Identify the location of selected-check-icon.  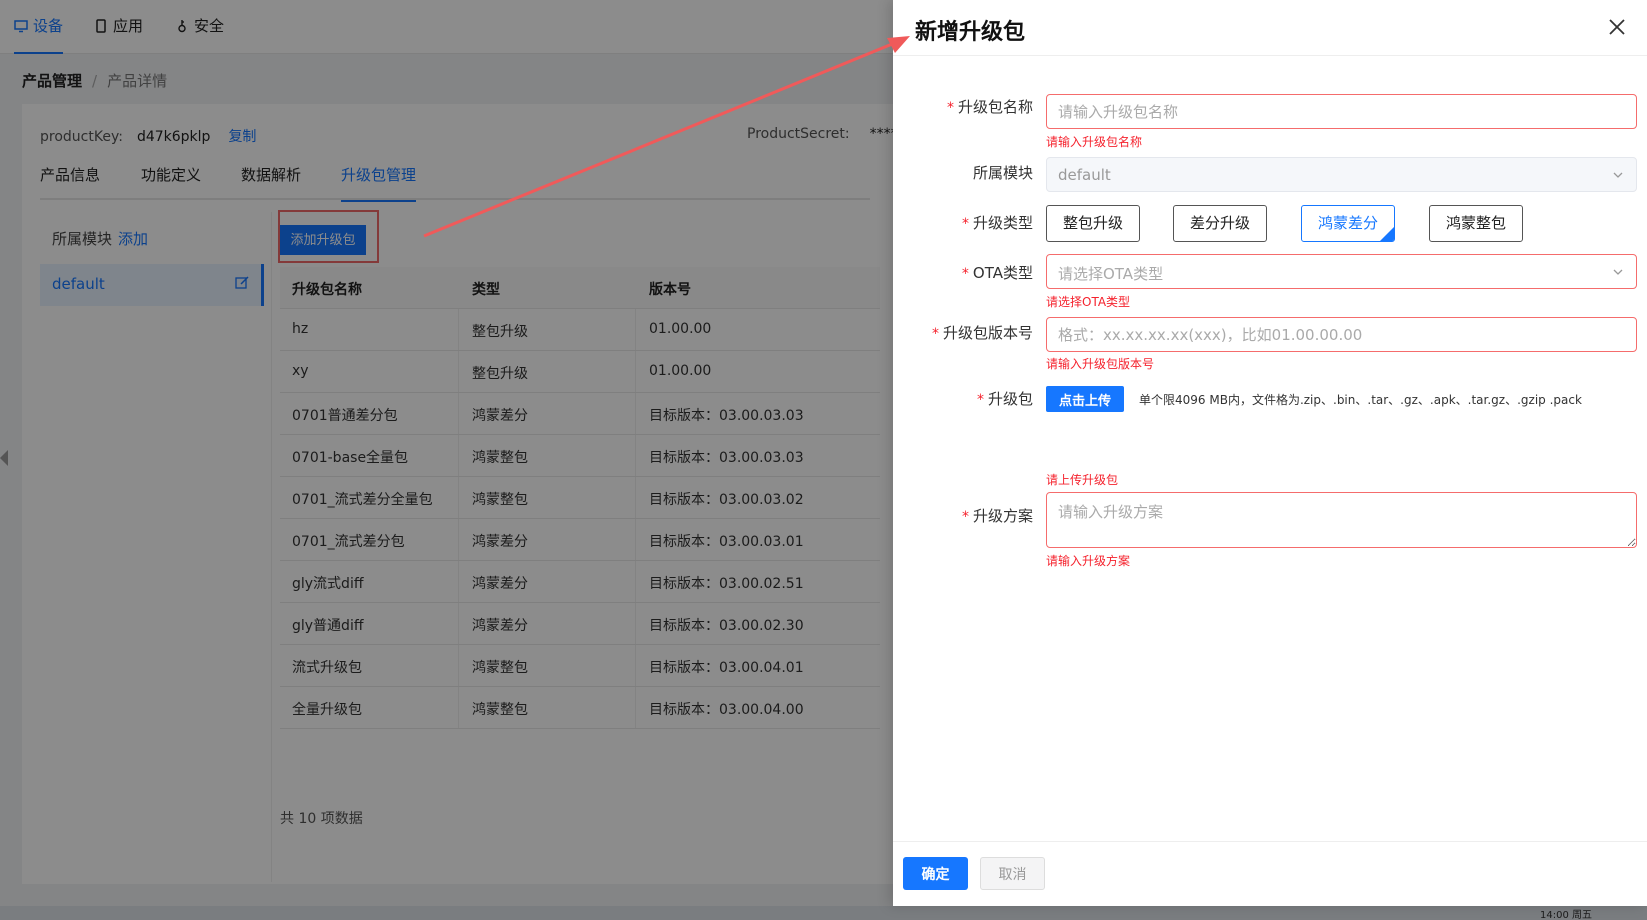
(1387, 234).